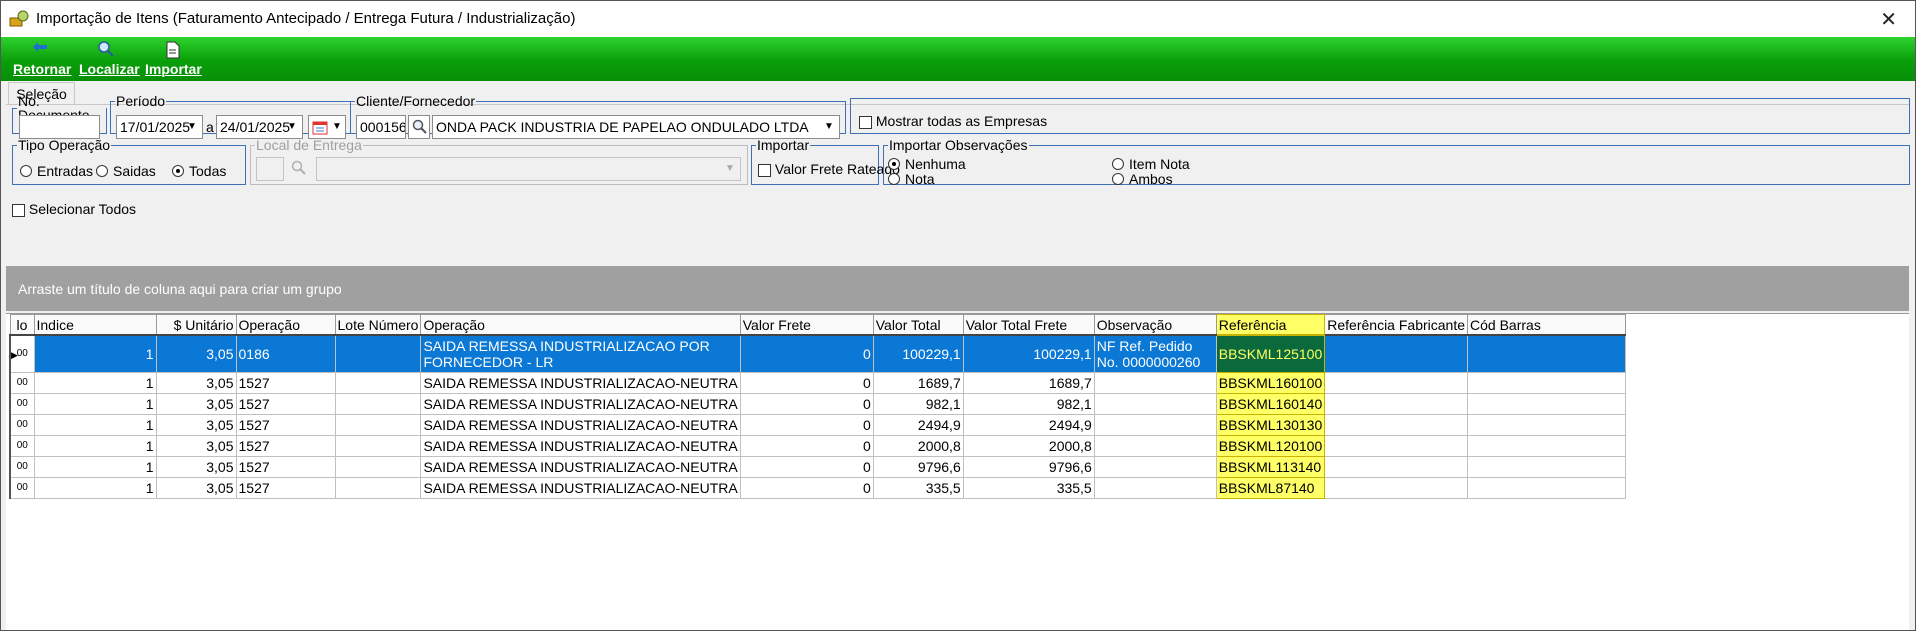 The width and height of the screenshot is (1916, 631). Describe the element at coordinates (1028, 325) in the screenshot. I see `column-header: Valor Total Frete` at that location.